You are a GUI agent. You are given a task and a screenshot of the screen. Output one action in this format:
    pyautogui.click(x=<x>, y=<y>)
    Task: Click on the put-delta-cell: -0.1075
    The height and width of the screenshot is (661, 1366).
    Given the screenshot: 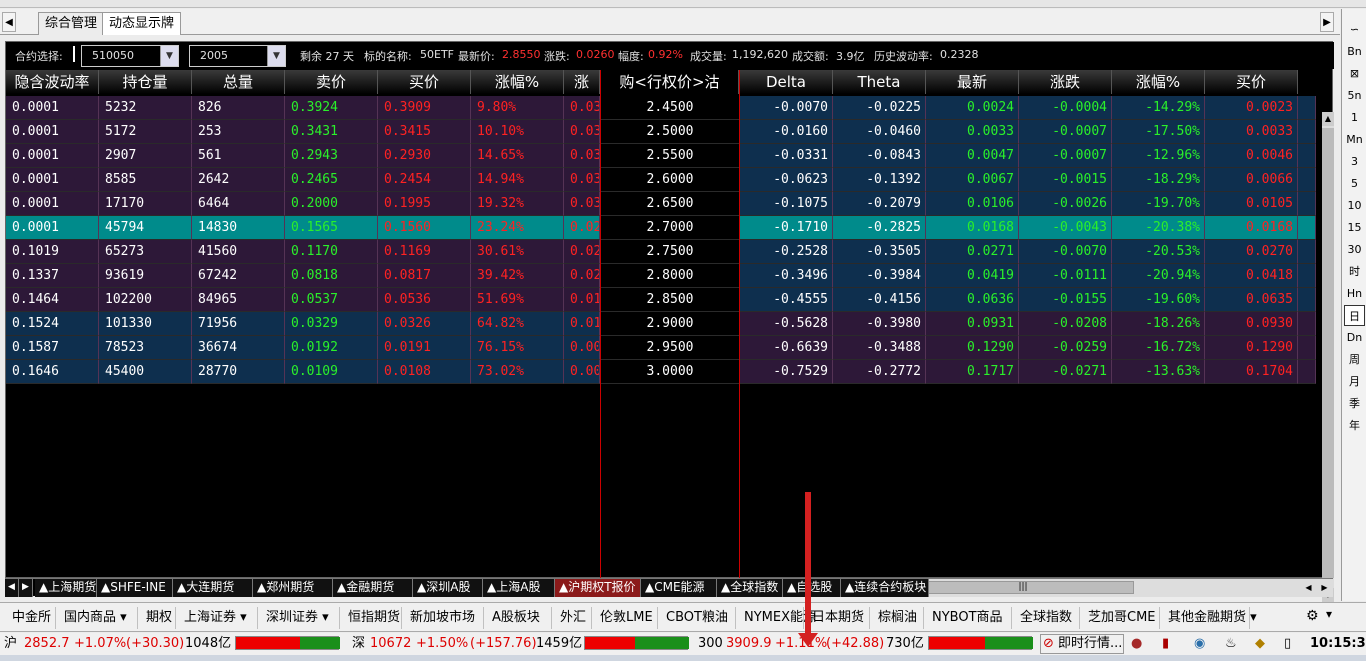 What is the action you would take?
    pyautogui.click(x=786, y=204)
    